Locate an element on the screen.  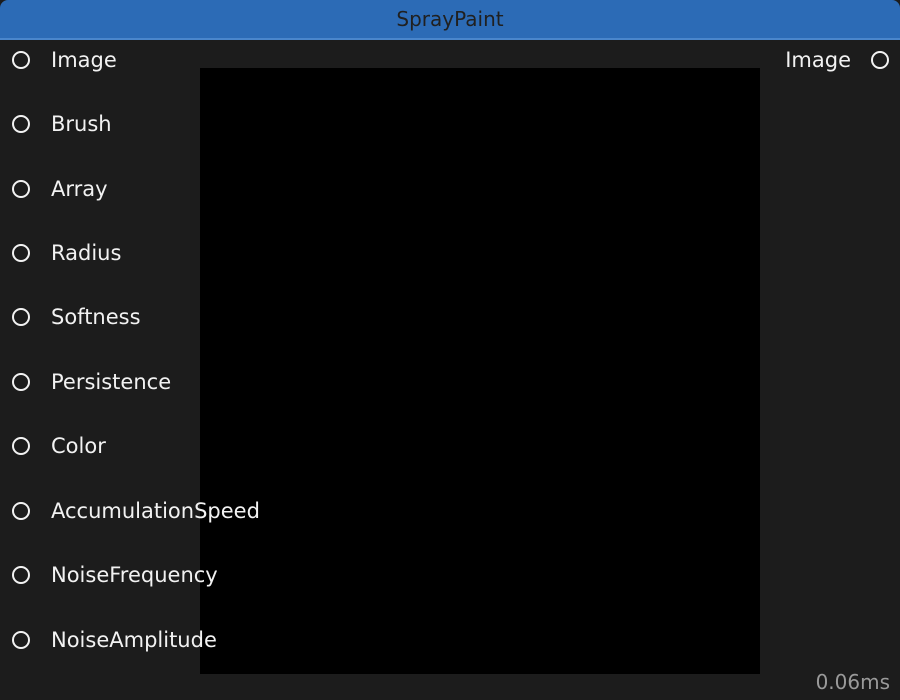
input-port-label: Radius is located at coordinates (86, 253).